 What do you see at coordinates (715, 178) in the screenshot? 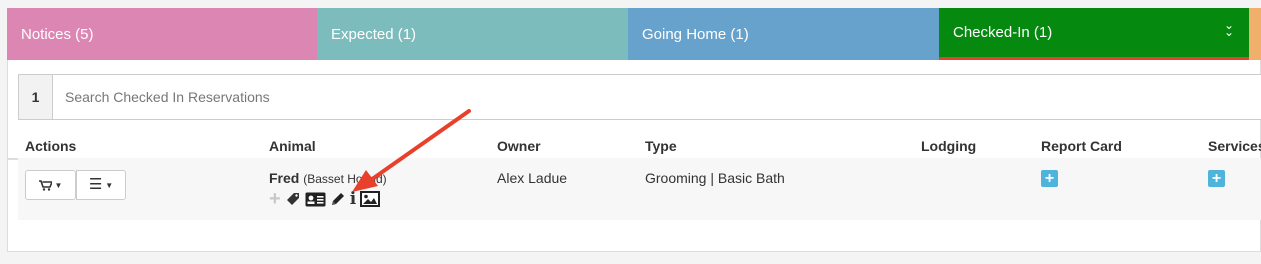
I see `type-cell: Grooming | Basic Bath` at bounding box center [715, 178].